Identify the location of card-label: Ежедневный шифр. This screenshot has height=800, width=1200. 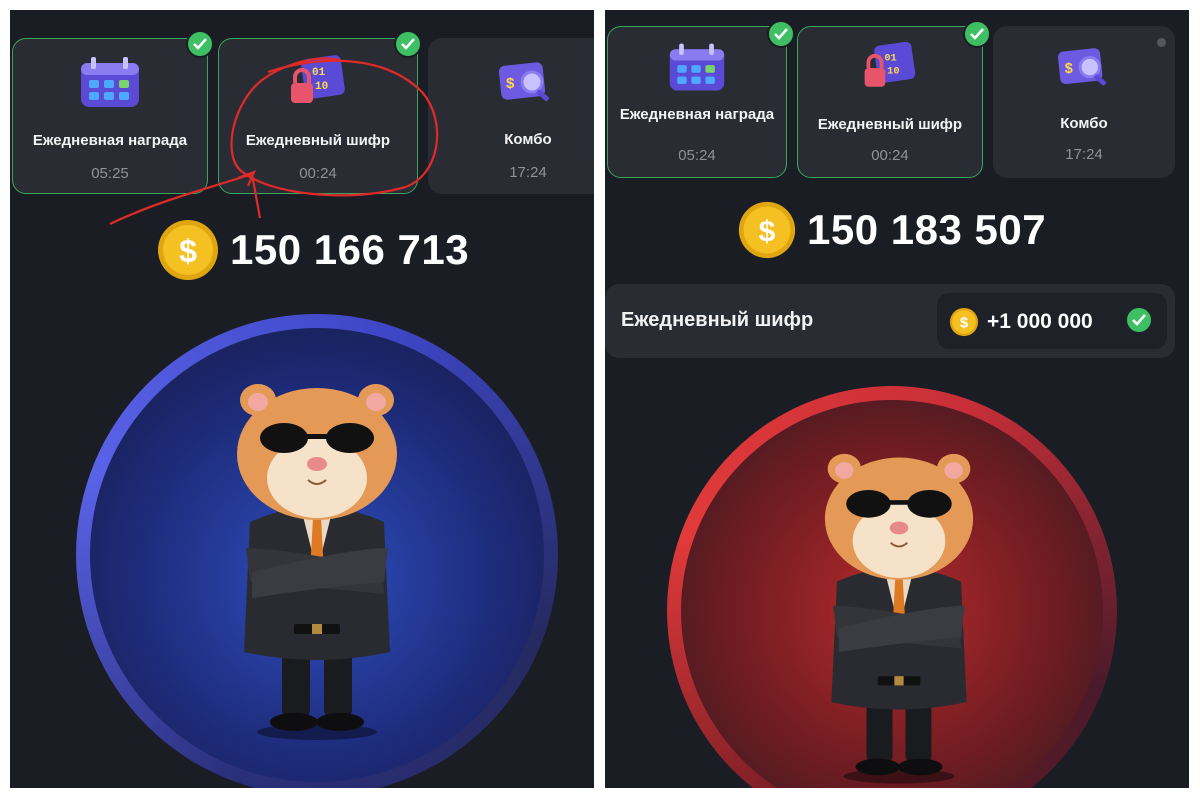
(890, 124).